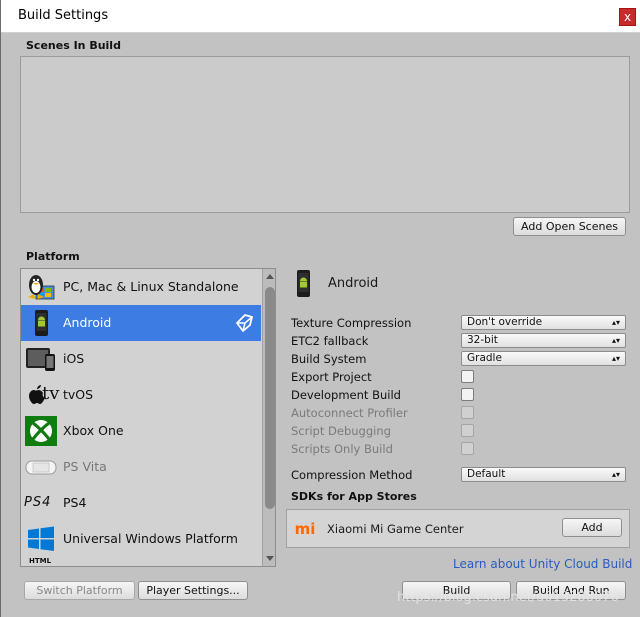 The image size is (640, 617). I want to click on platform-item-standalone: PC, Mac & Linux Standalone, so click(141, 287).